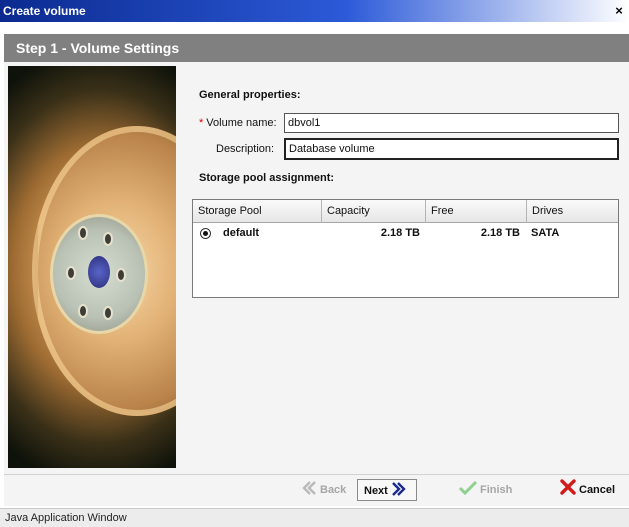 Image resolution: width=629 pixels, height=527 pixels. I want to click on column-header-capacity: Capacity, so click(374, 211).